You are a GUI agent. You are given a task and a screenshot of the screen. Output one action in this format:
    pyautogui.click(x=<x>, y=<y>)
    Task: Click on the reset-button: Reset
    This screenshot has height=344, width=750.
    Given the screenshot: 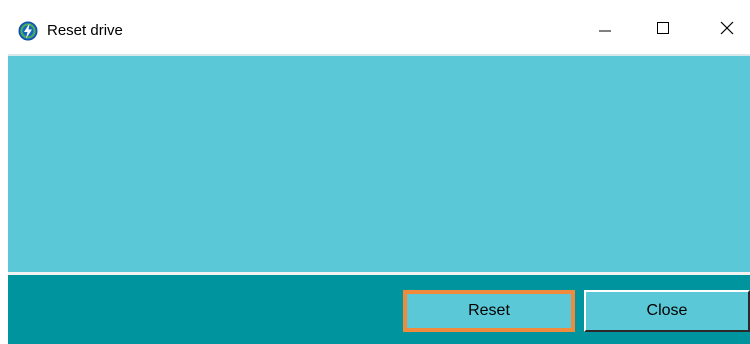 What is the action you would take?
    pyautogui.click(x=489, y=311)
    